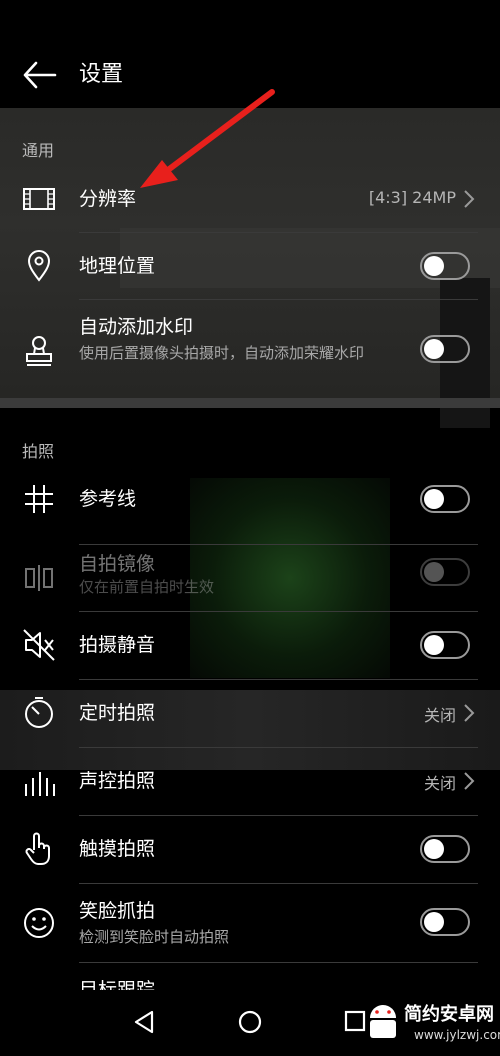  I want to click on app-header: 设置, so click(250, 76).